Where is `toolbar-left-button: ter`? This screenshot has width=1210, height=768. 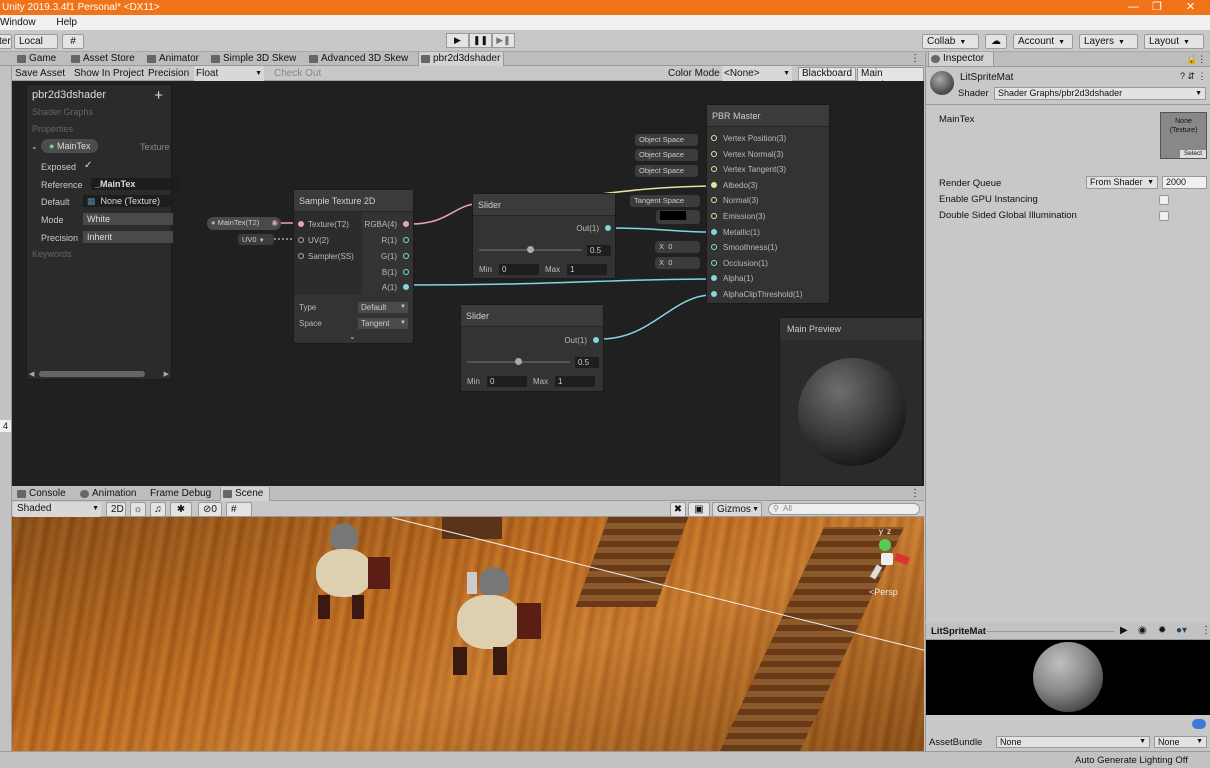
toolbar-left-button: ter is located at coordinates (6, 41).